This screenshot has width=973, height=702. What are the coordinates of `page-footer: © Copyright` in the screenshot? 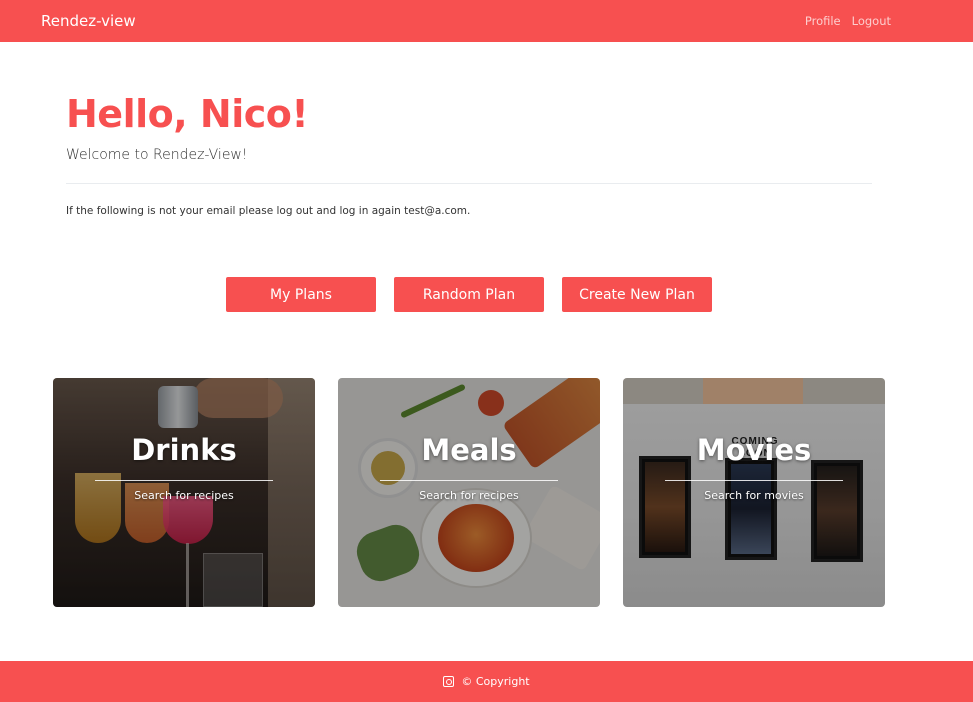 It's located at (486, 681).